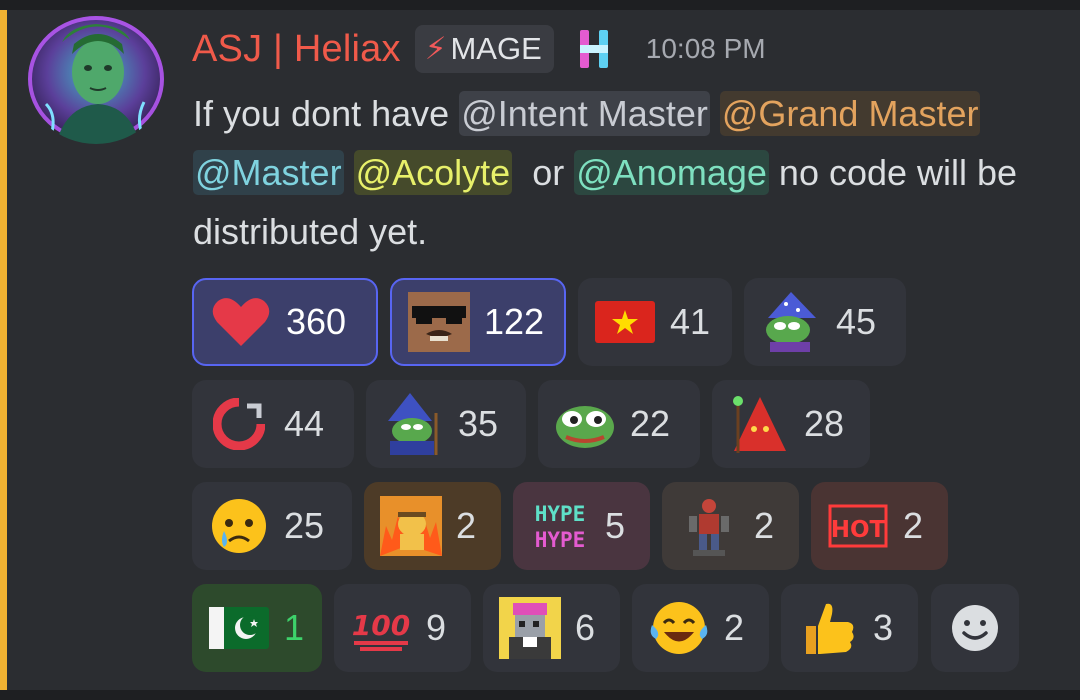  Describe the element at coordinates (272, 526) in the screenshot. I see `reaction-crying-face: 25` at that location.